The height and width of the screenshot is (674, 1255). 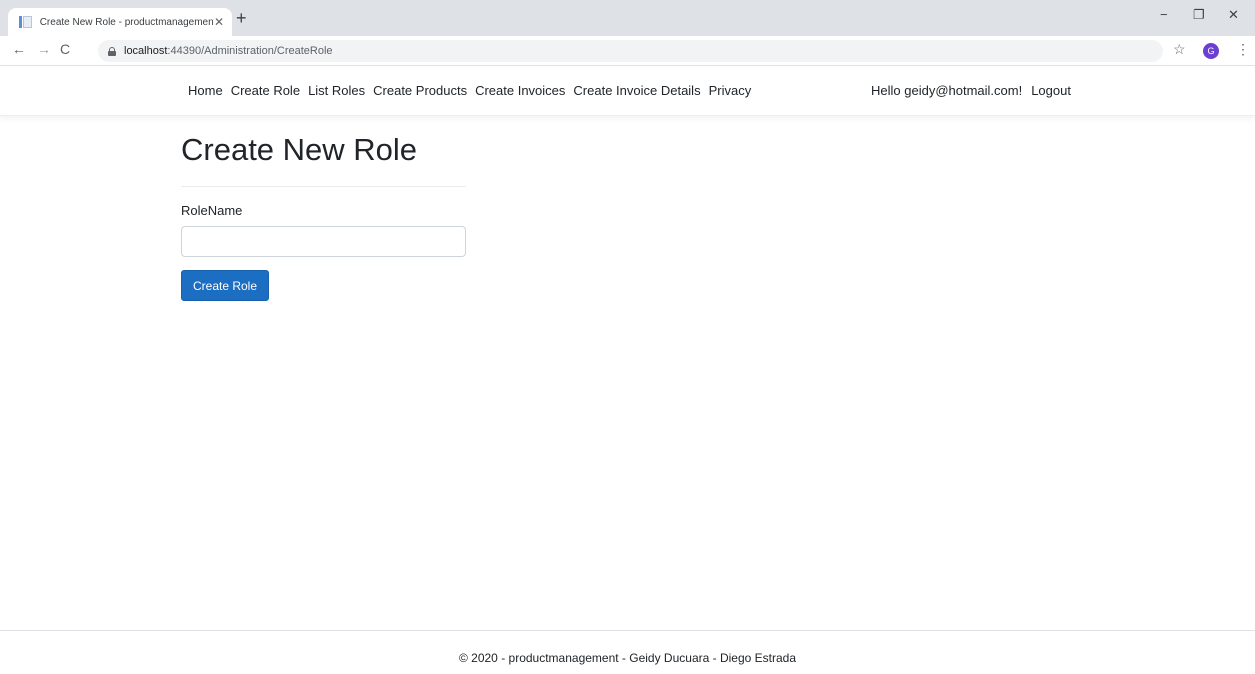 I want to click on back-arrow-icon: ←, so click(x=19, y=49).